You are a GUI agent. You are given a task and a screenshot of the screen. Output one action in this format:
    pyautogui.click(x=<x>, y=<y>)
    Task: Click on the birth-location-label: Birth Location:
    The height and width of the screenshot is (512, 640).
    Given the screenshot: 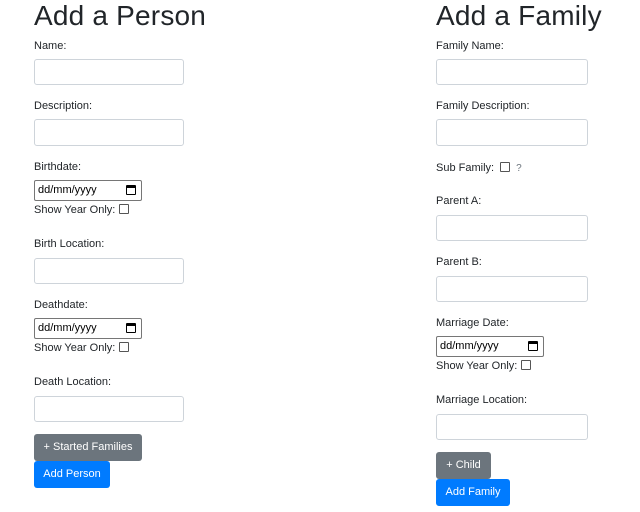 What is the action you would take?
    pyautogui.click(x=69, y=244)
    